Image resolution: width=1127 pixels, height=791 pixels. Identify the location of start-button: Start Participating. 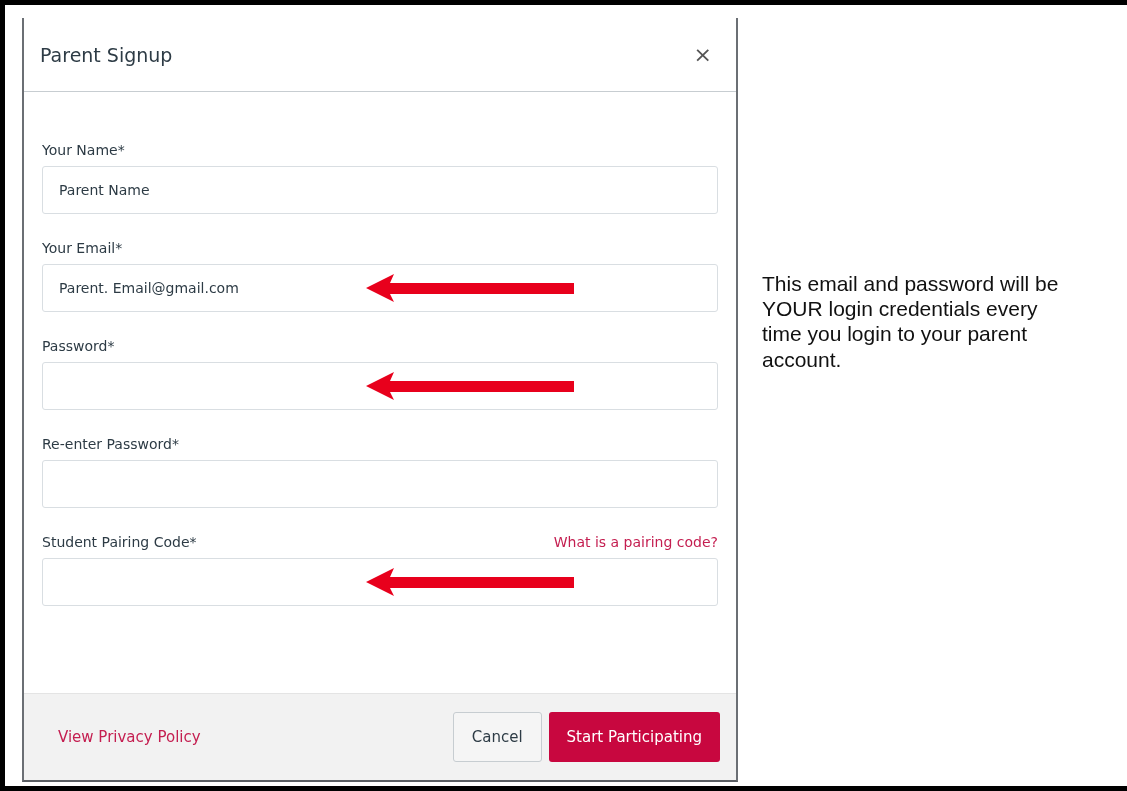
(634, 737).